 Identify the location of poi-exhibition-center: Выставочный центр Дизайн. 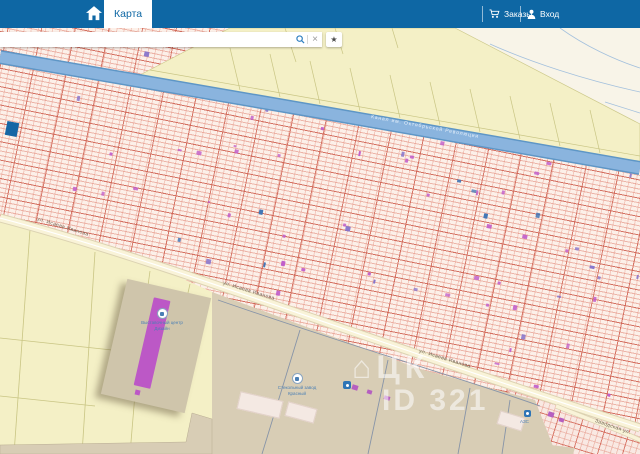
(162, 319).